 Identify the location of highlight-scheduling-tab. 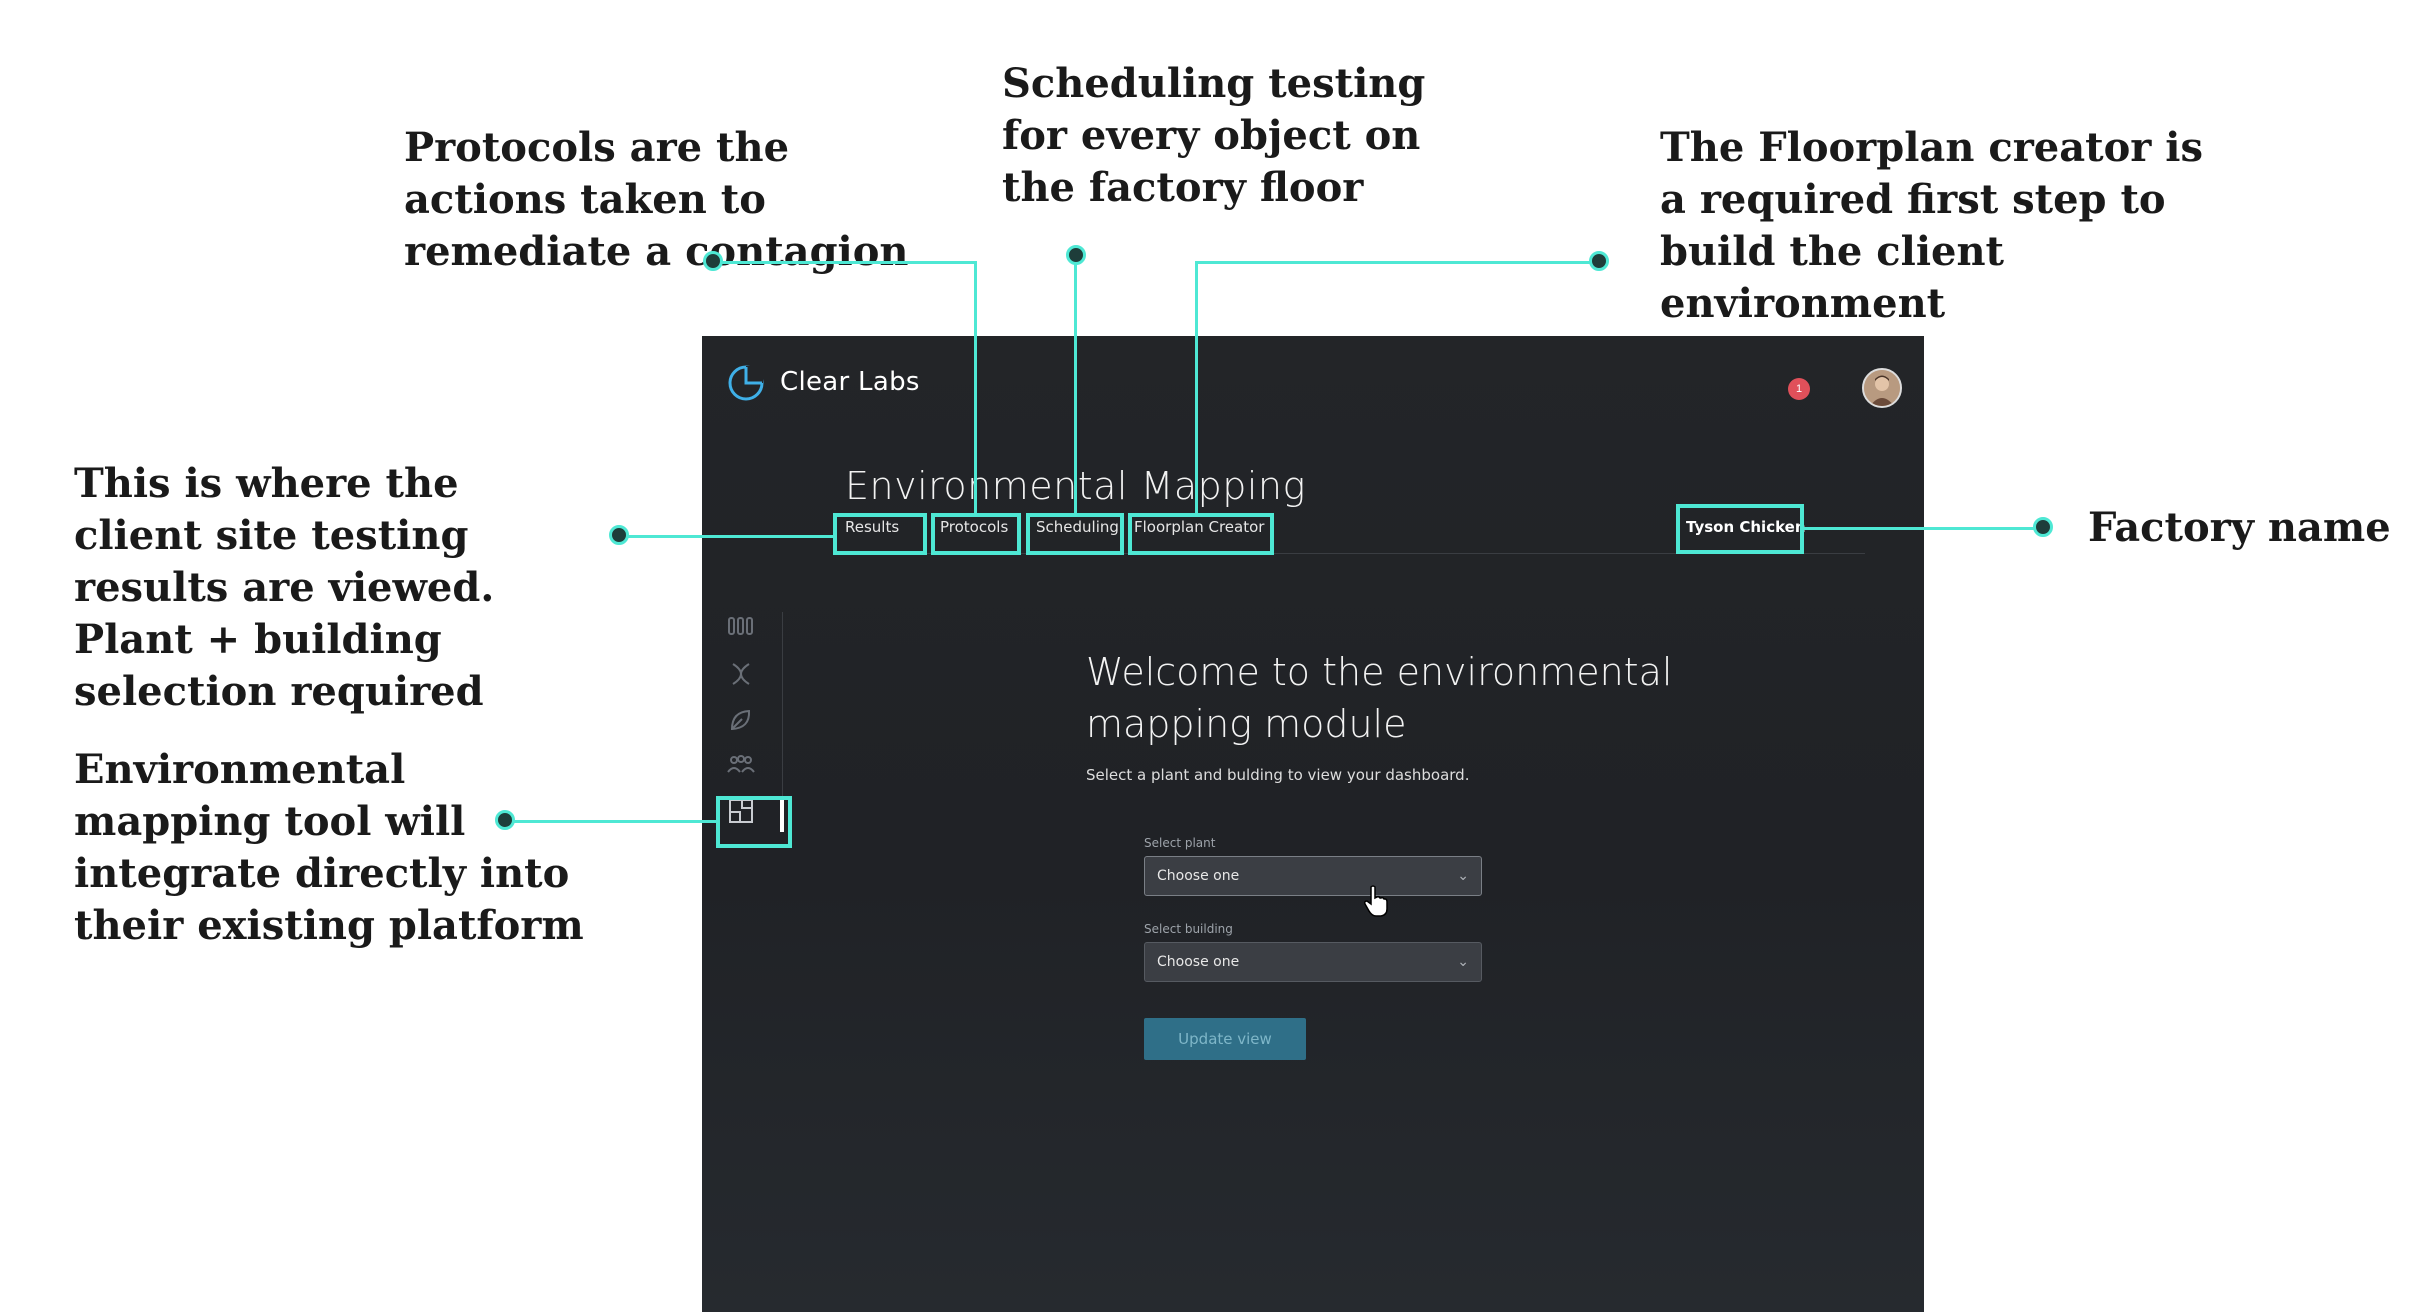
(1075, 534).